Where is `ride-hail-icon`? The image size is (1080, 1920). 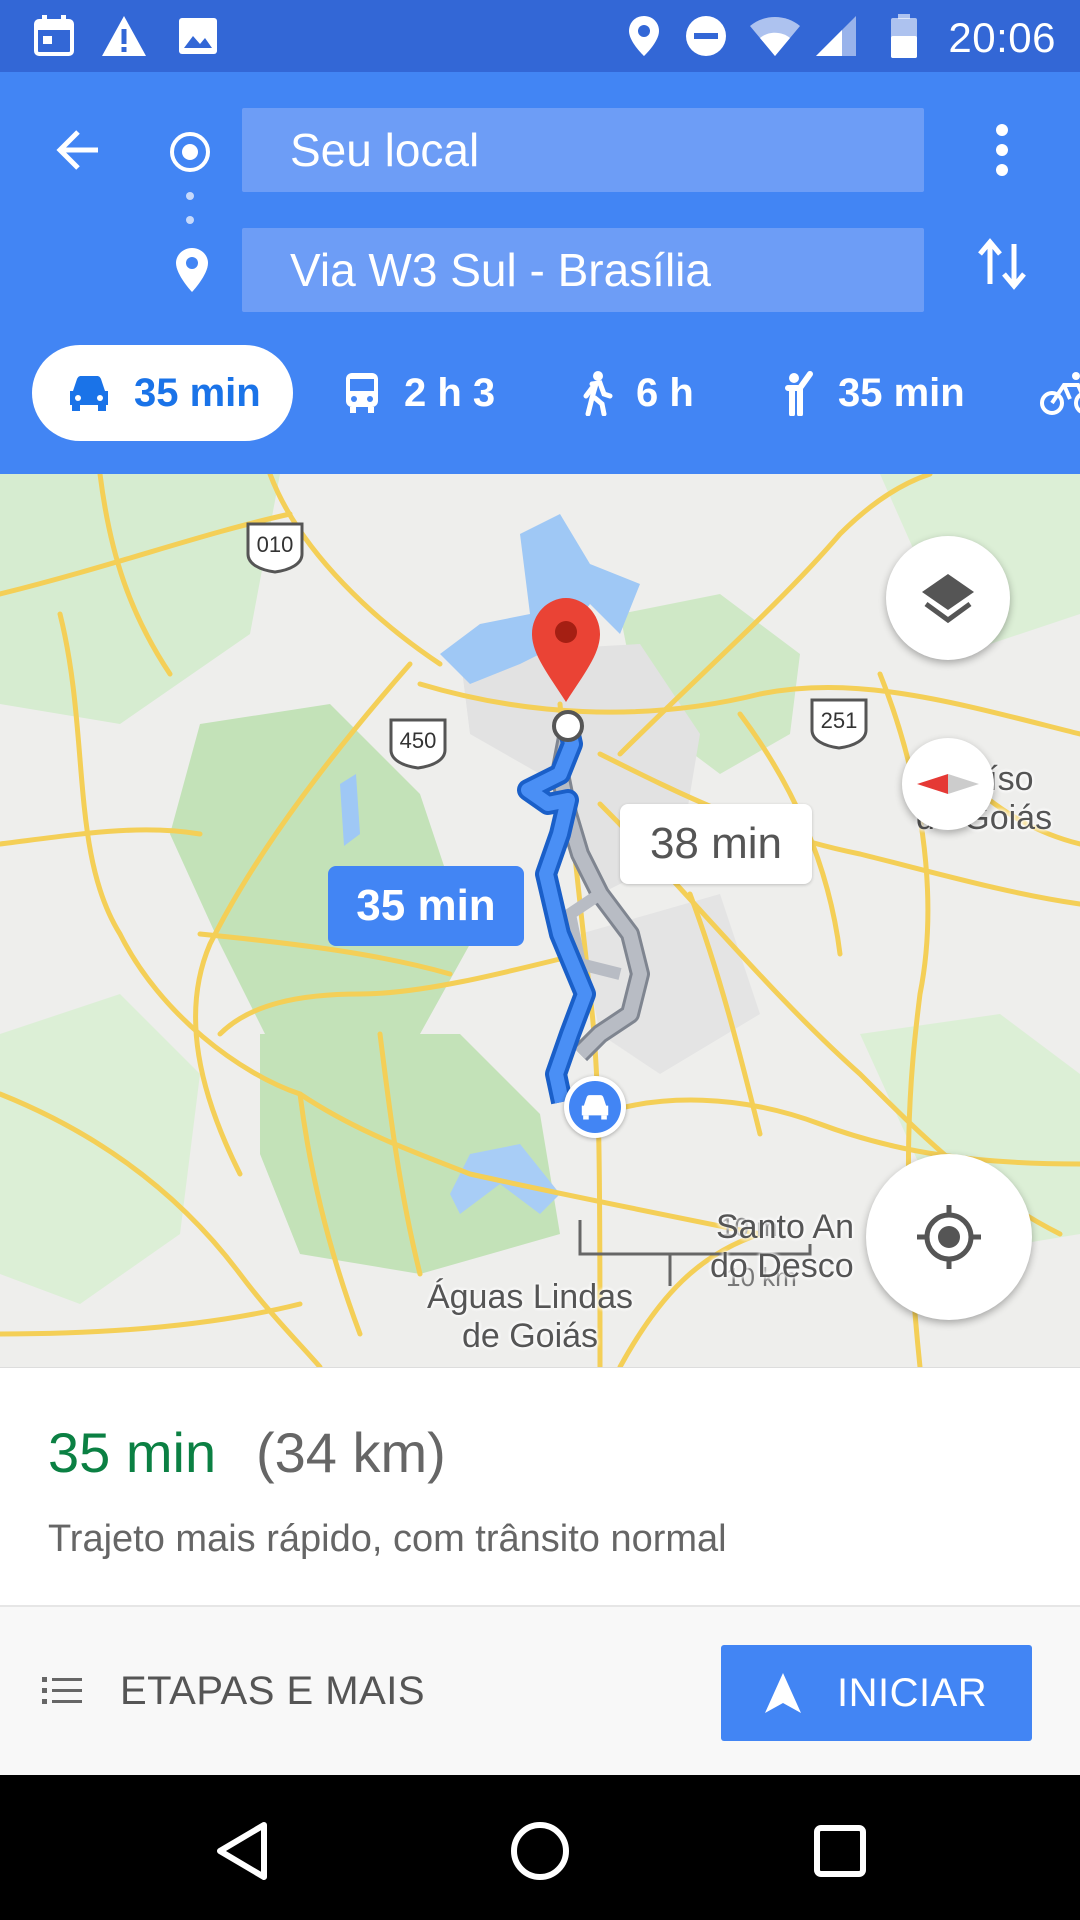
ride-hail-icon is located at coordinates (799, 393).